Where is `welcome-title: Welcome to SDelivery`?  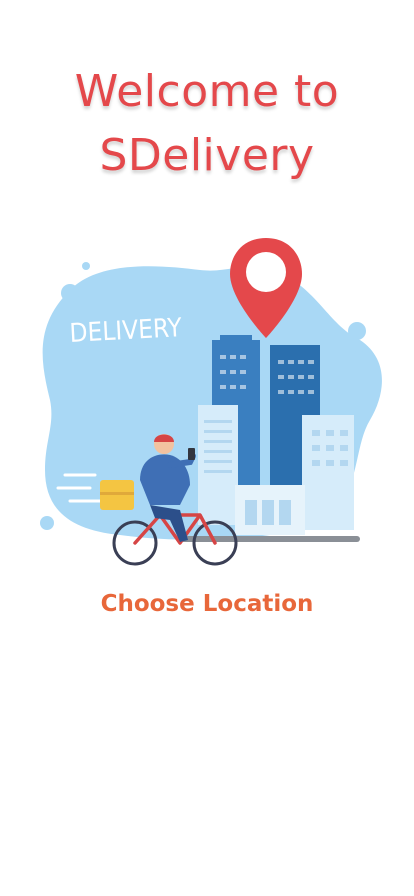 welcome-title: Welcome to SDelivery is located at coordinates (207, 124).